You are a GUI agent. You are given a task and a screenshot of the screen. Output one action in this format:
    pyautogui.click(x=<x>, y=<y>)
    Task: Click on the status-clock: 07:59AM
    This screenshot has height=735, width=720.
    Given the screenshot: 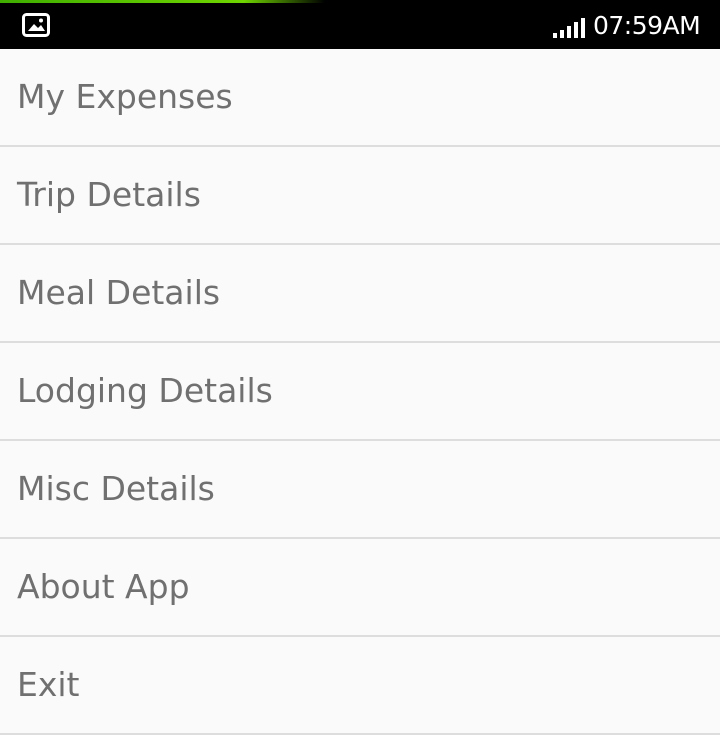 What is the action you would take?
    pyautogui.click(x=647, y=25)
    